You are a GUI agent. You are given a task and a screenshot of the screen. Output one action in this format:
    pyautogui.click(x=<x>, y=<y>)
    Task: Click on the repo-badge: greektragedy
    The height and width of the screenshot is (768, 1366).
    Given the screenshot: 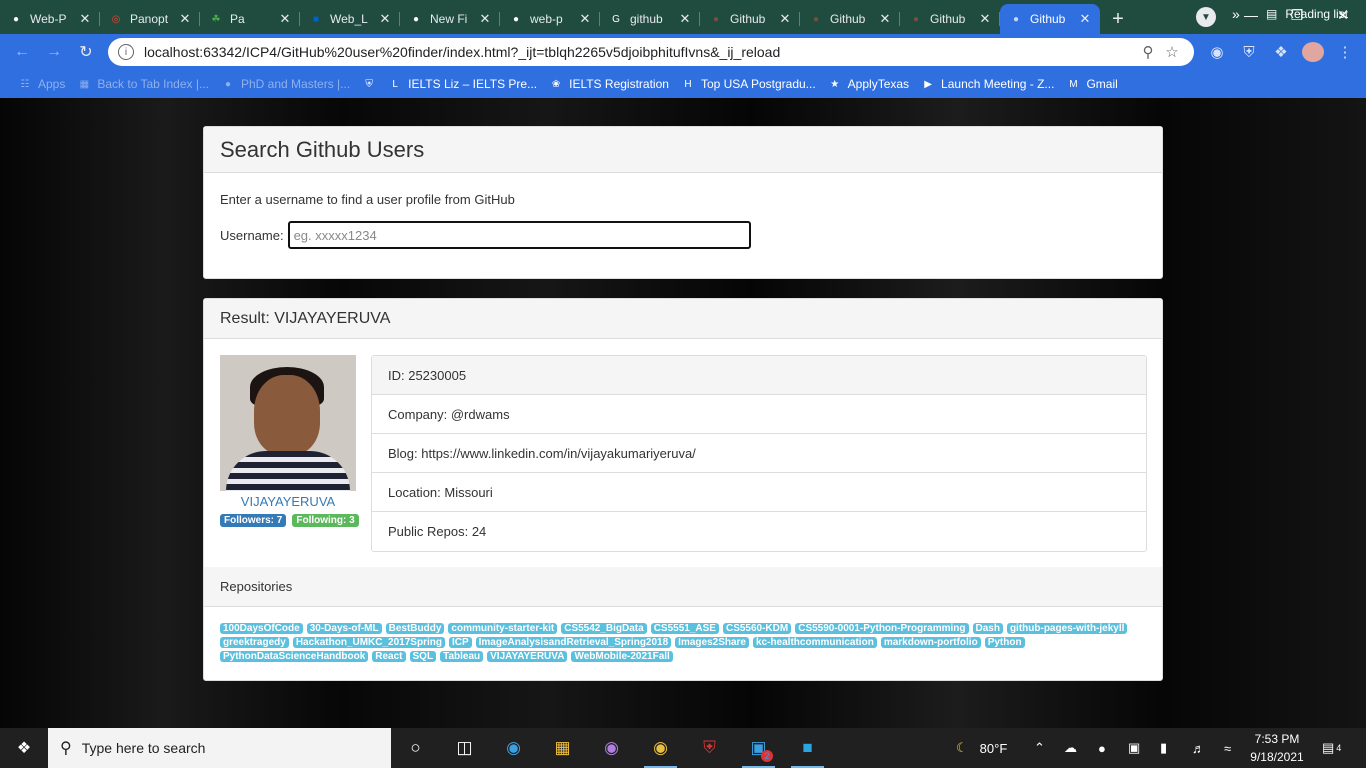 What is the action you would take?
    pyautogui.click(x=254, y=642)
    